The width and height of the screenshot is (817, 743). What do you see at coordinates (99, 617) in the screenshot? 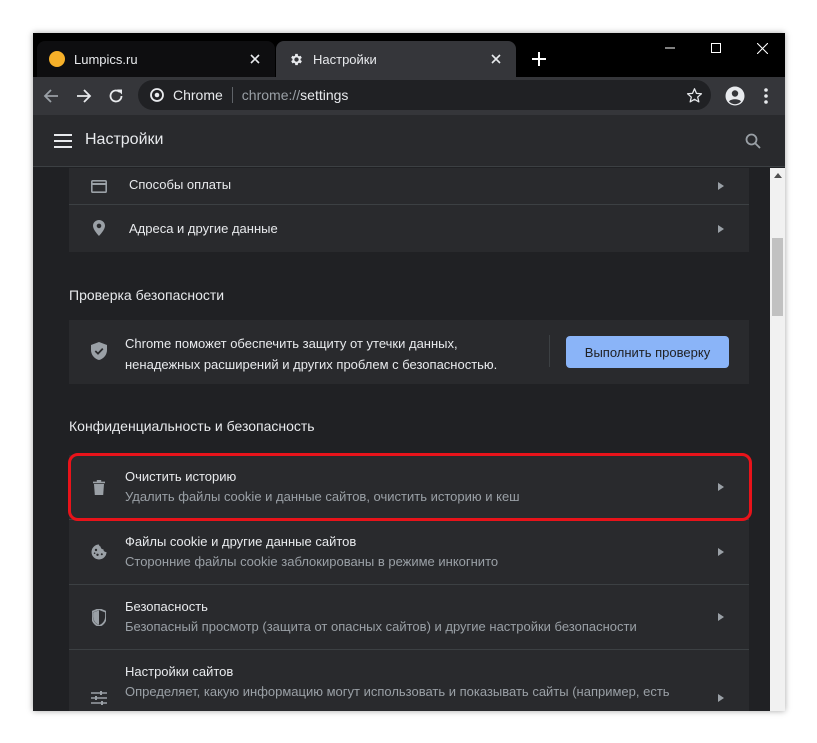
I see `shield-icon` at bounding box center [99, 617].